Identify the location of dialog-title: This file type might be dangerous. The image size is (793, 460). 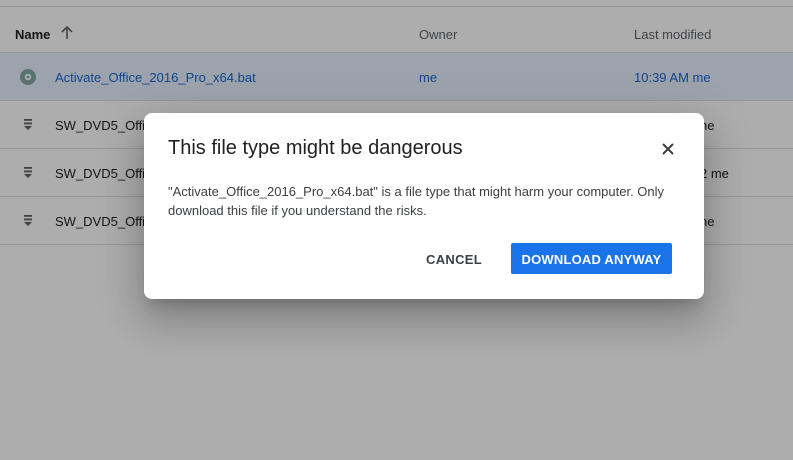
(315, 148).